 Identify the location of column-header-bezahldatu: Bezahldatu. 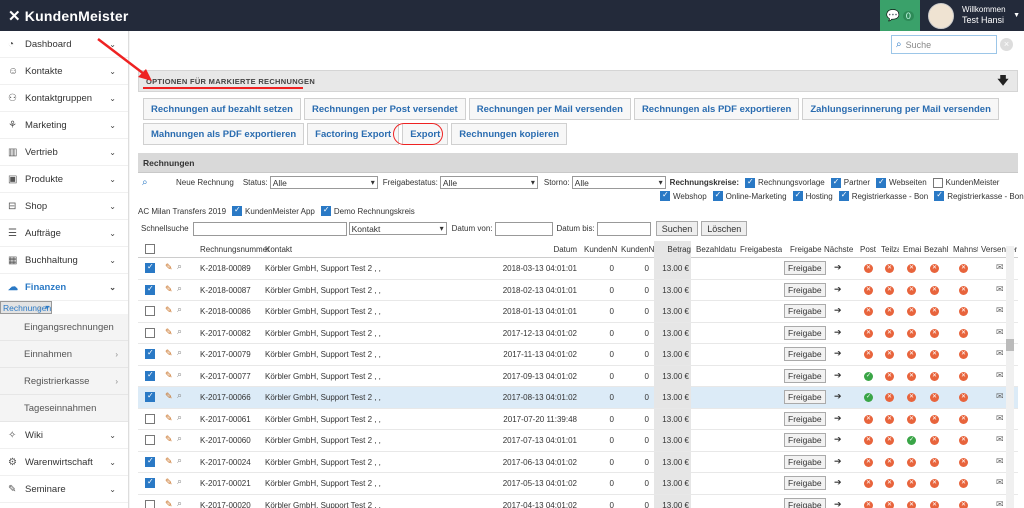
(717, 249).